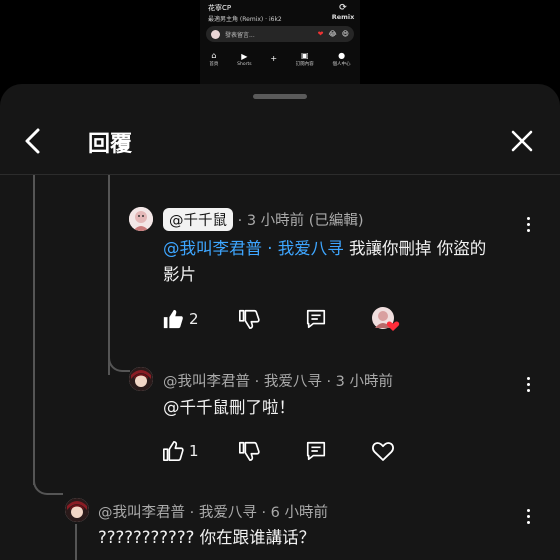 Image resolution: width=560 pixels, height=560 pixels. I want to click on profile-icon: ●, so click(342, 55).